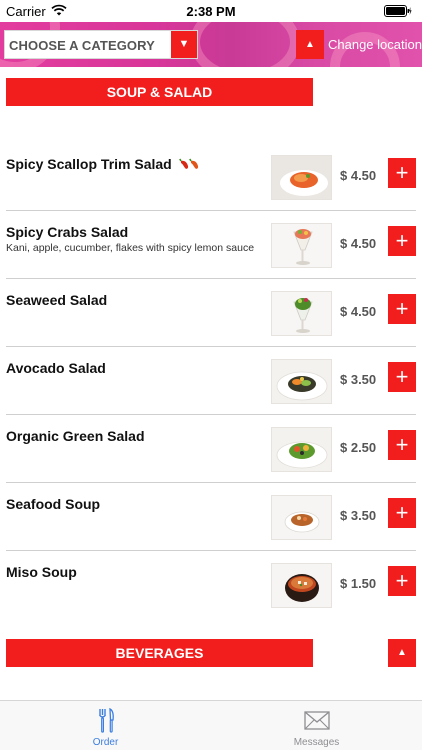  I want to click on menu-item: Seafood Soup $ 3.50 +, so click(211, 517).